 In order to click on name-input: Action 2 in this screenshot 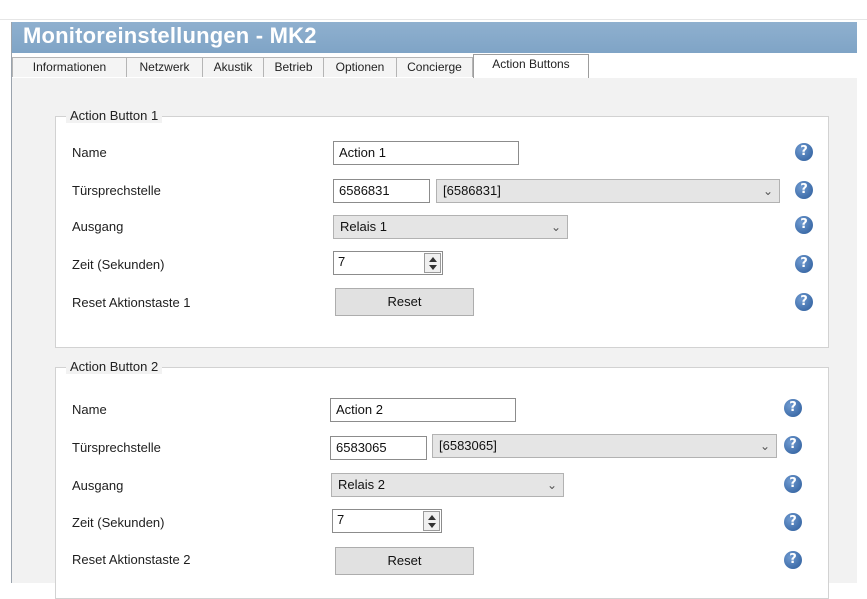, I will do `click(423, 410)`.